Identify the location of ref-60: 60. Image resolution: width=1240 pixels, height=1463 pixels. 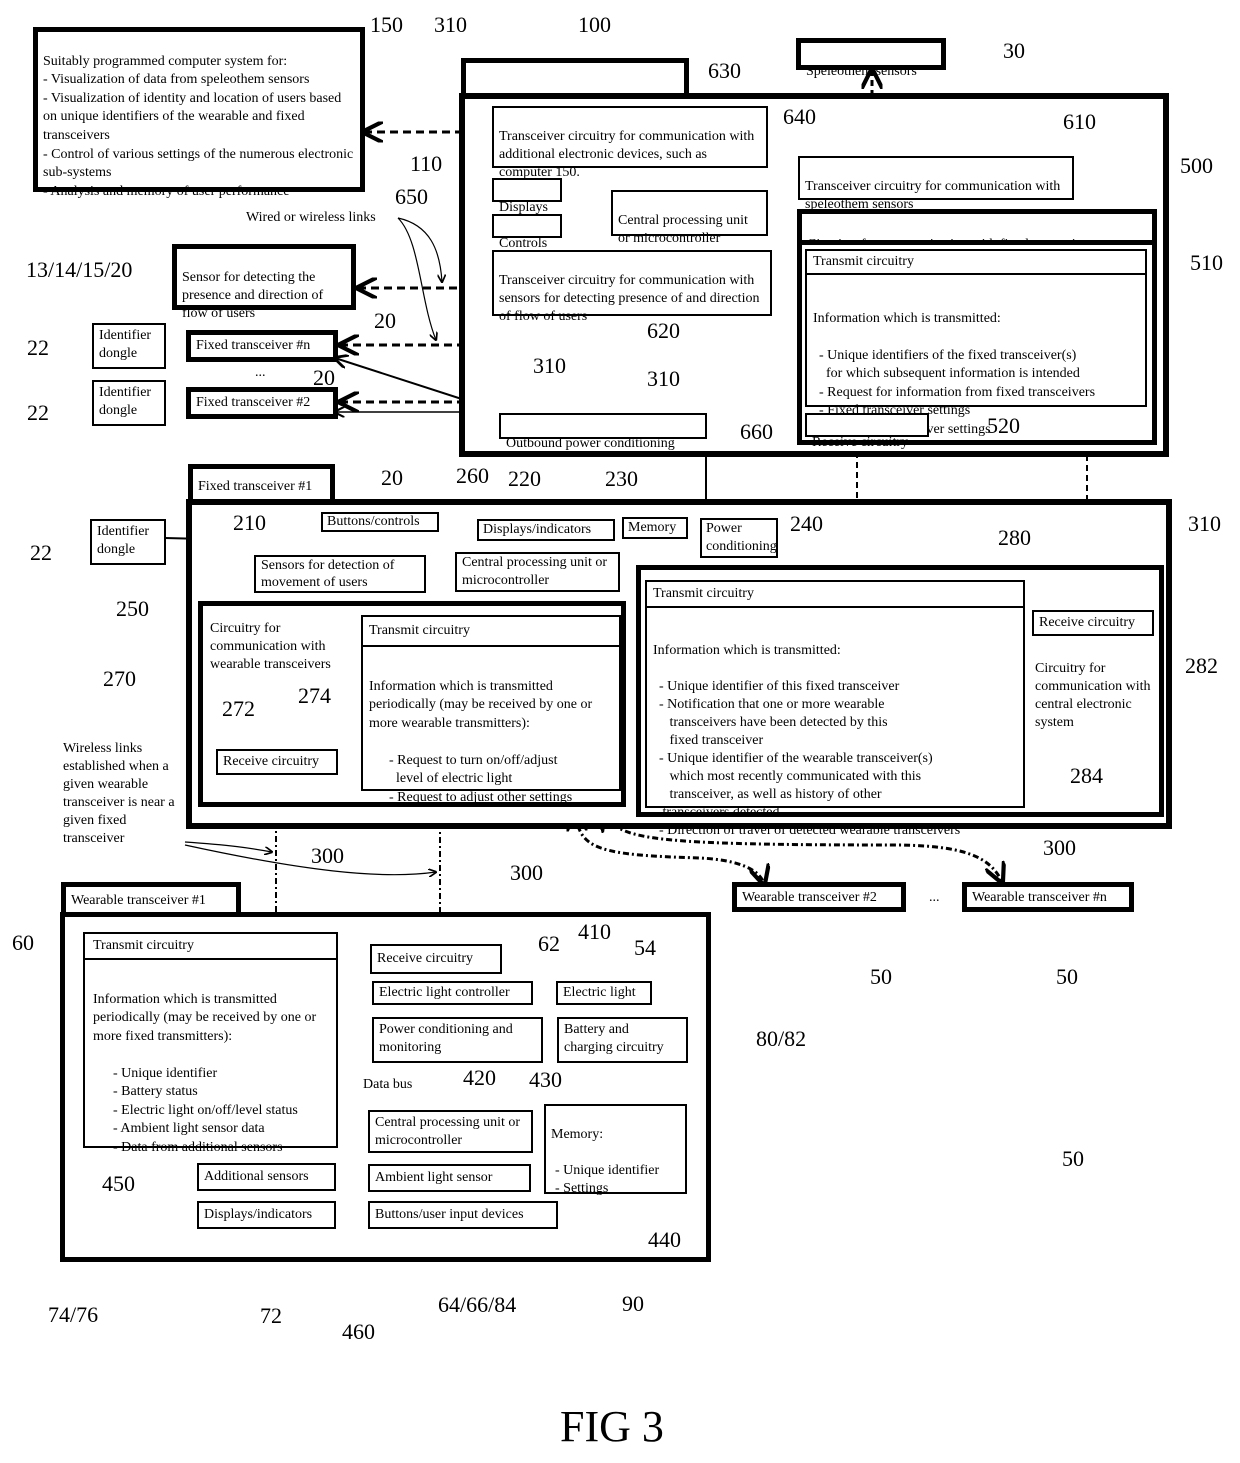
(23, 942).